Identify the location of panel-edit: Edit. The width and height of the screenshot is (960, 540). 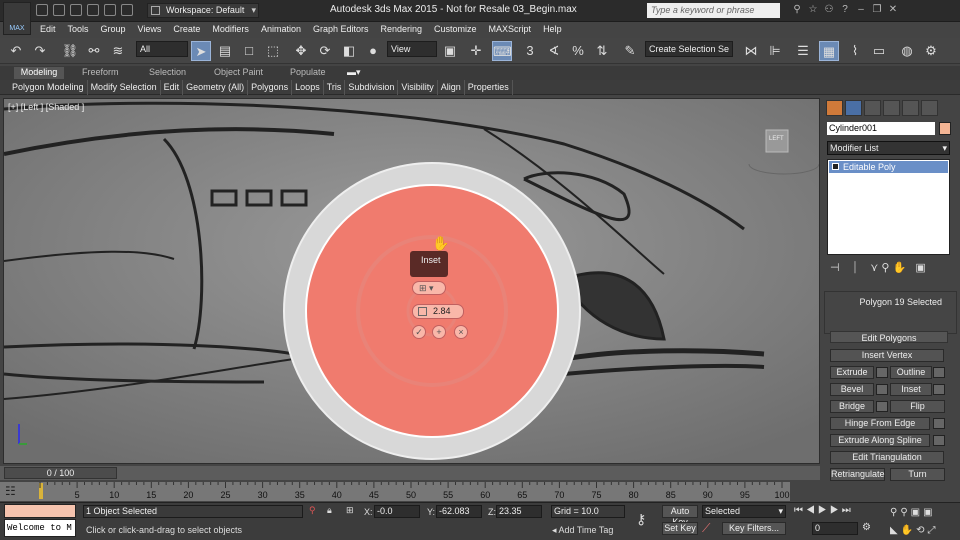
(172, 87).